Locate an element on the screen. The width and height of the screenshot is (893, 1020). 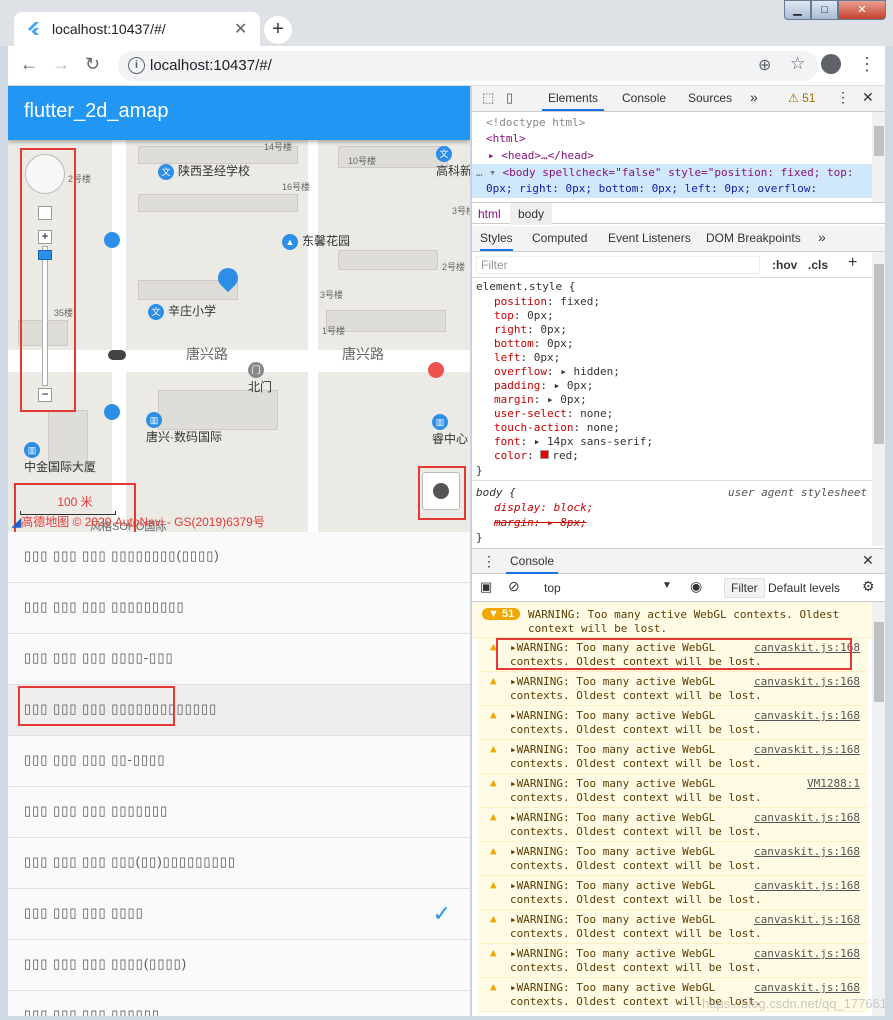
sidebar-toggle-icon: ▣ is located at coordinates (486, 587).